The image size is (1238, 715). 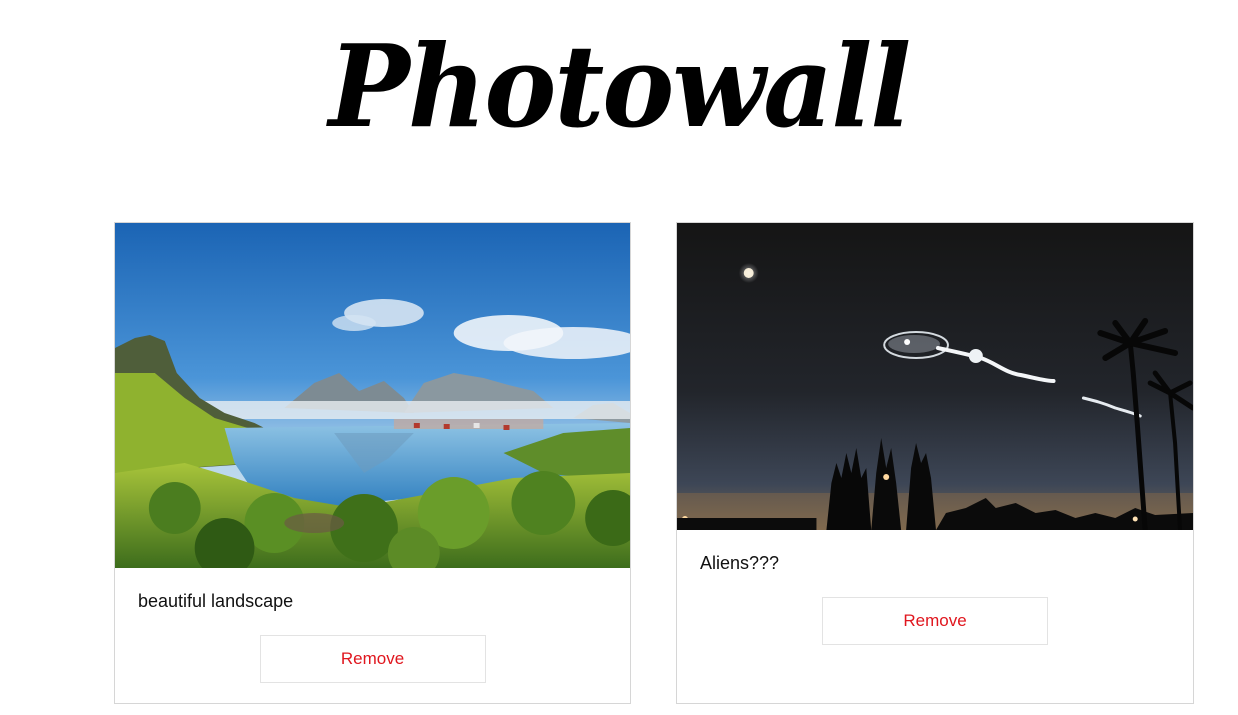 I want to click on app-title: Photowall, so click(x=620, y=87).